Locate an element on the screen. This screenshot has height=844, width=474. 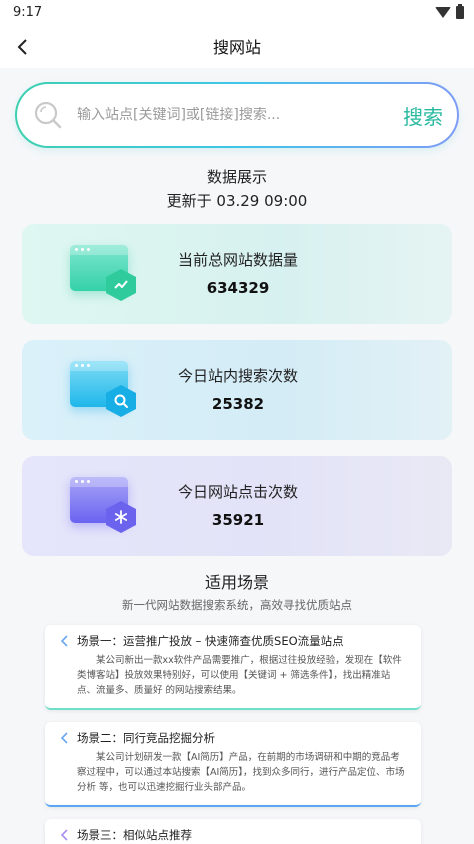
back-arrow-icon is located at coordinates (22, 47).